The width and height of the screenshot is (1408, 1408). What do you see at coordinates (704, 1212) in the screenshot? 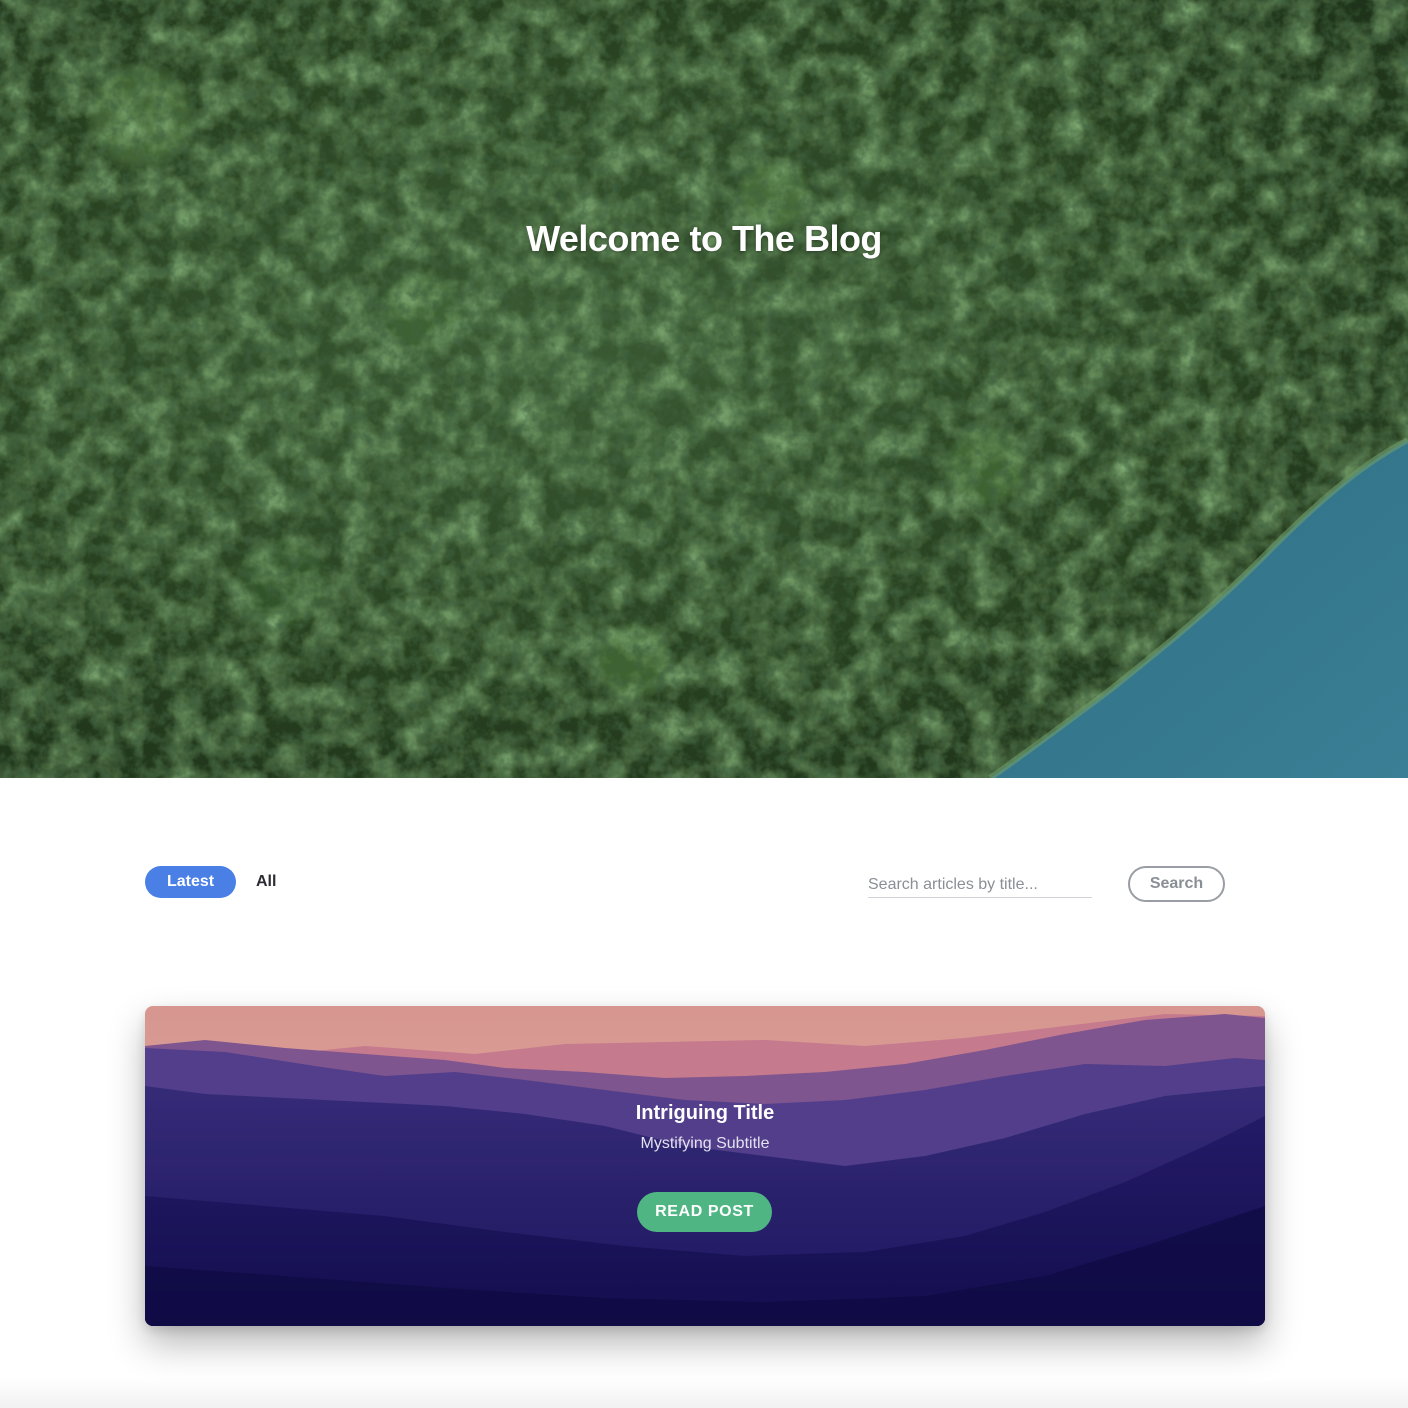
I see `read-post-button: READ POST` at bounding box center [704, 1212].